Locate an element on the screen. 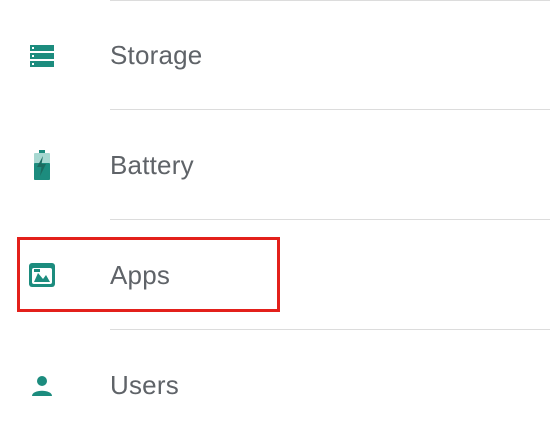 This screenshot has width=550, height=437. battery-charging-icon is located at coordinates (42, 165).